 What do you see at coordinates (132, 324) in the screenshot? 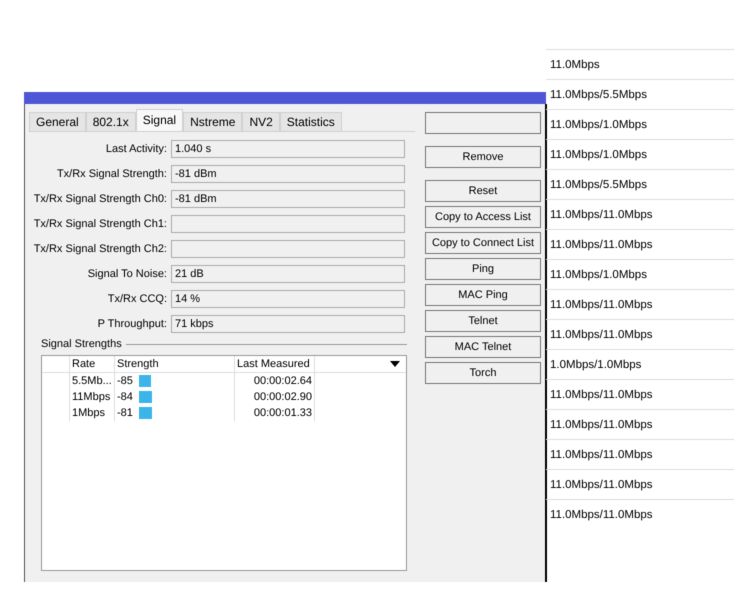
I see `field-label: P Throughput:` at bounding box center [132, 324].